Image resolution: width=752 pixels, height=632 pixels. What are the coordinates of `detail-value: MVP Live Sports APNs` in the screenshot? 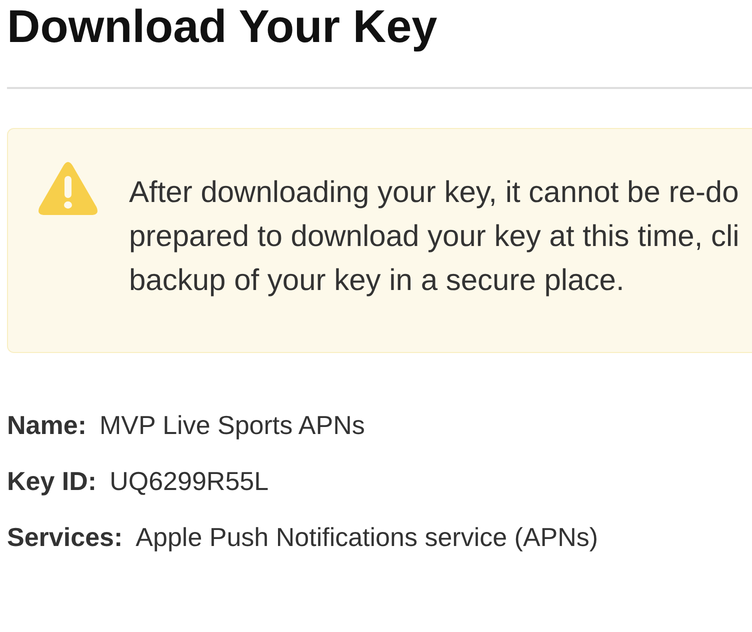 It's located at (232, 425).